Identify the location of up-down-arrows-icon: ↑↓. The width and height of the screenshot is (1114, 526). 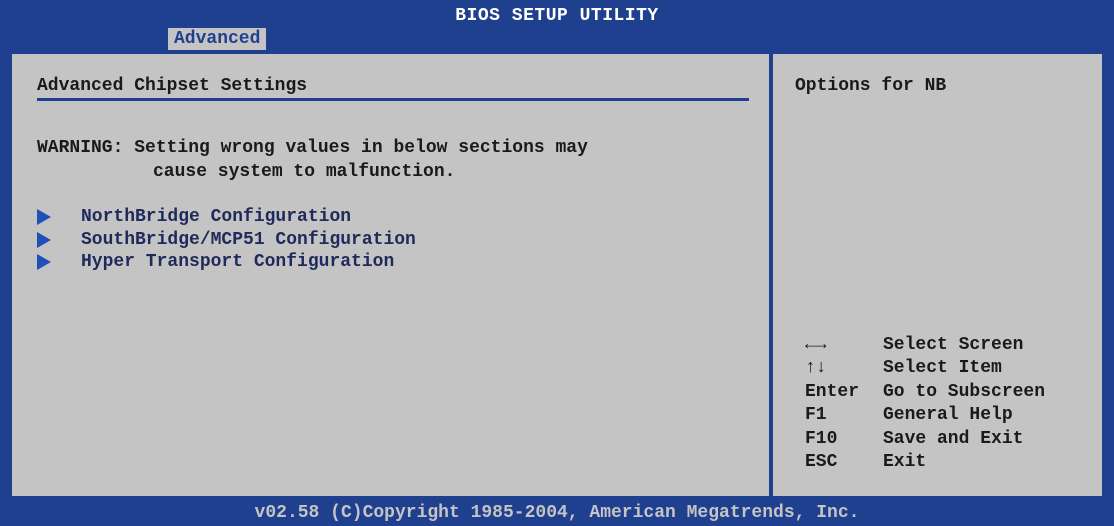
(816, 368).